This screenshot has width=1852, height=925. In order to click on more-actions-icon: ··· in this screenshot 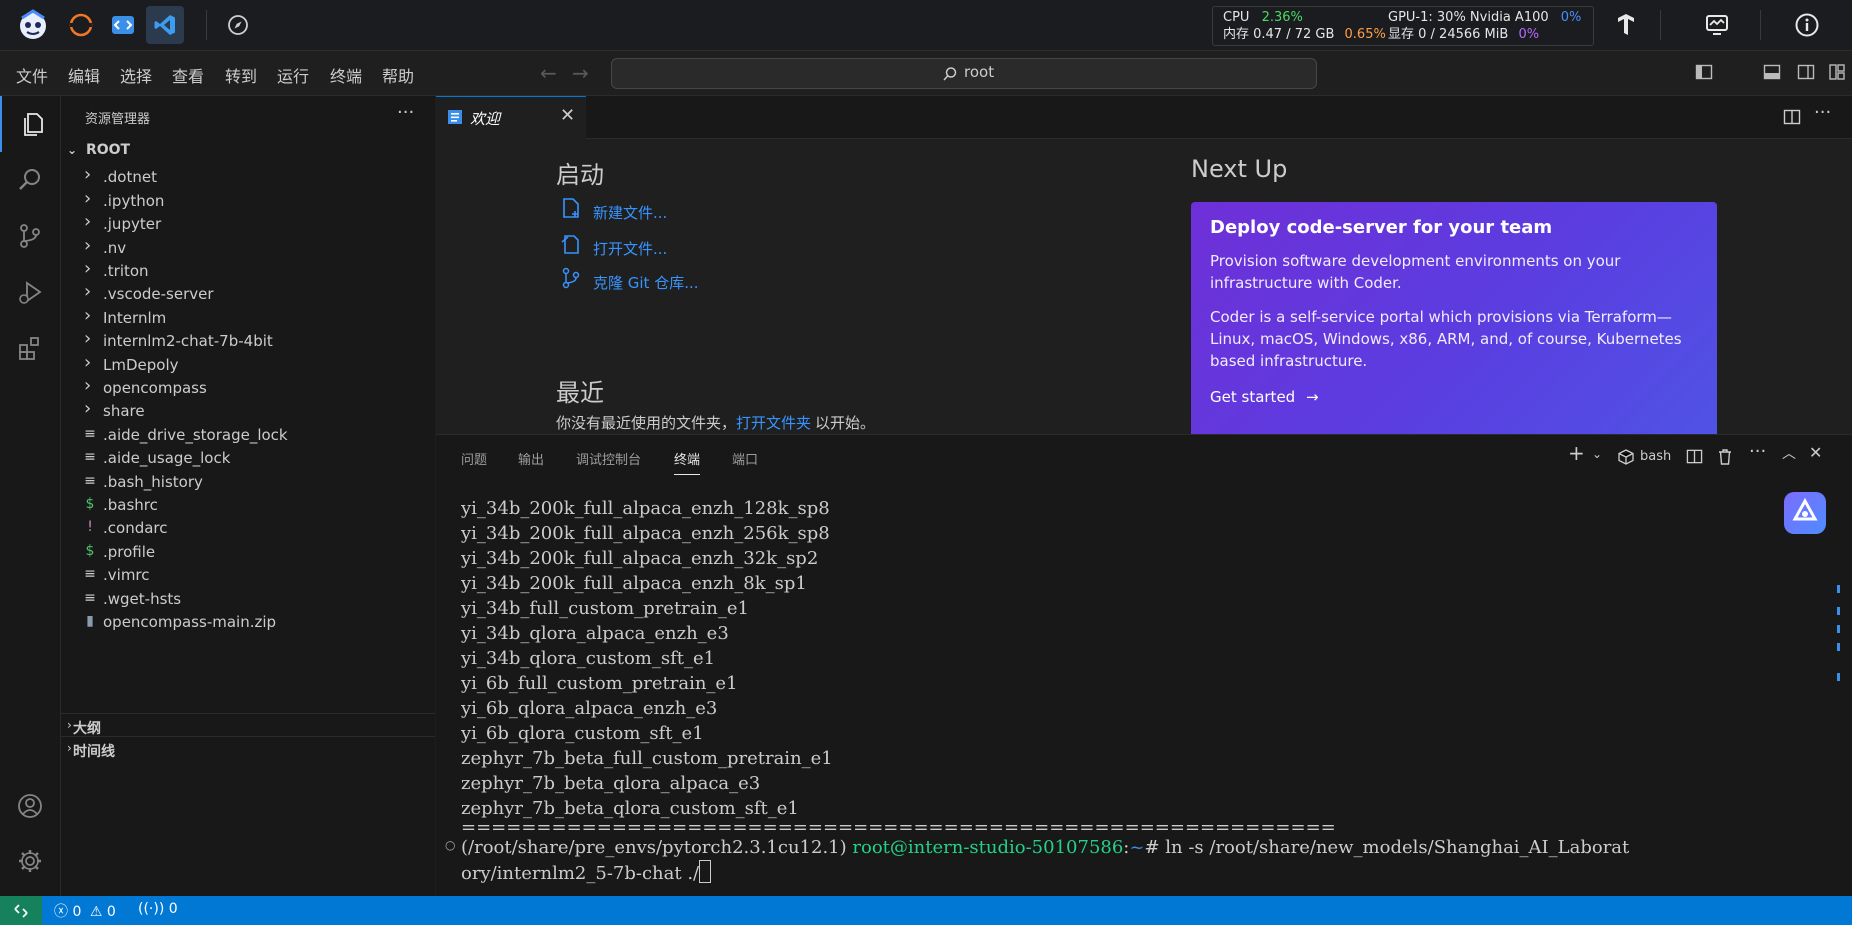, I will do `click(405, 112)`.